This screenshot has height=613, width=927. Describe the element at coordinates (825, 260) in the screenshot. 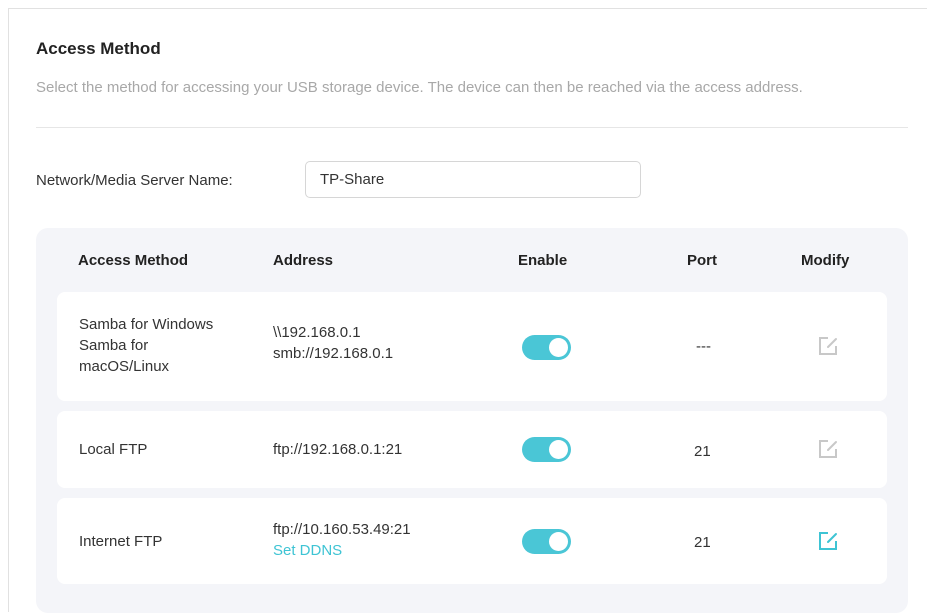

I see `header-modify: Modify` at that location.